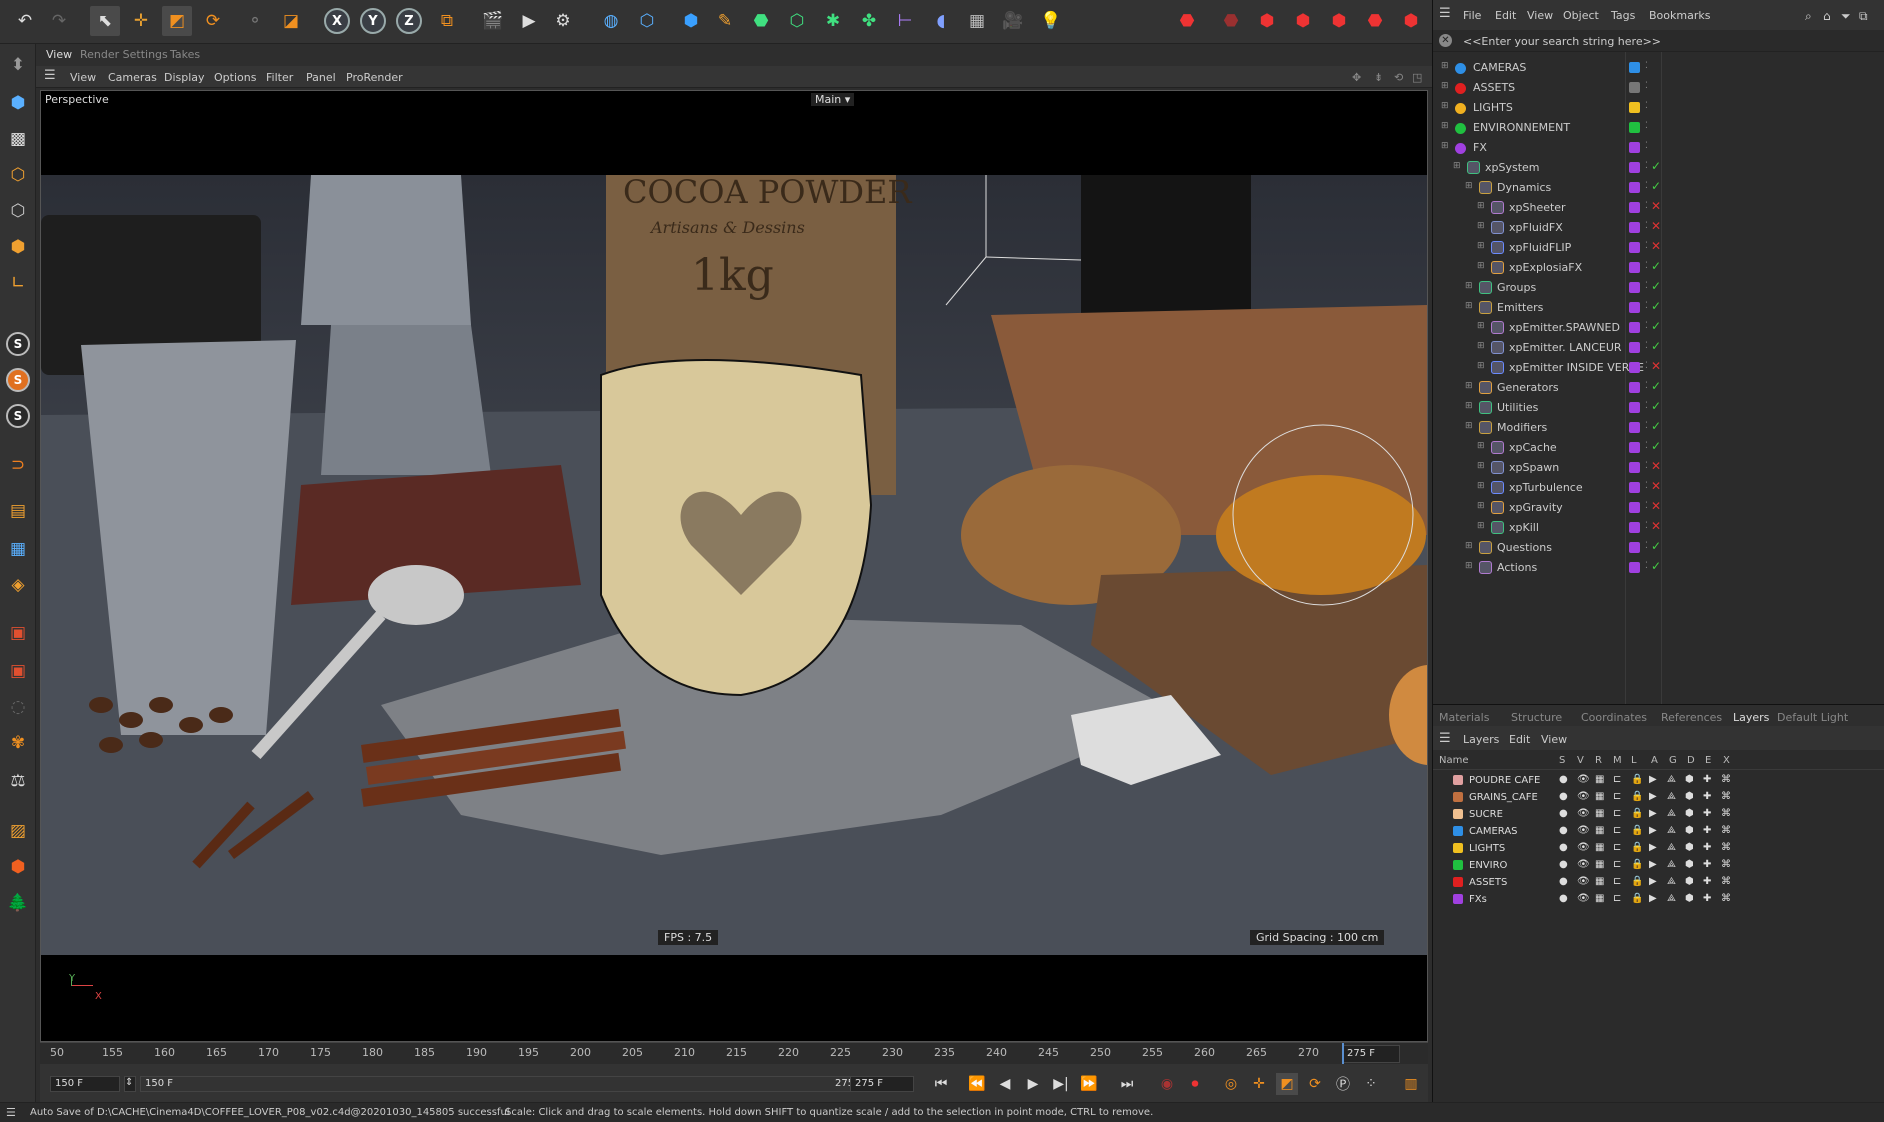 This screenshot has height=1122, width=1884. What do you see at coordinates (1658, 797) in the screenshot?
I see `layer-row: GRAINS_CAFE ● 👁 ▦ ⊏ 🔒 ▶ ⟁ ⬢ ✚ ⌘` at bounding box center [1658, 797].